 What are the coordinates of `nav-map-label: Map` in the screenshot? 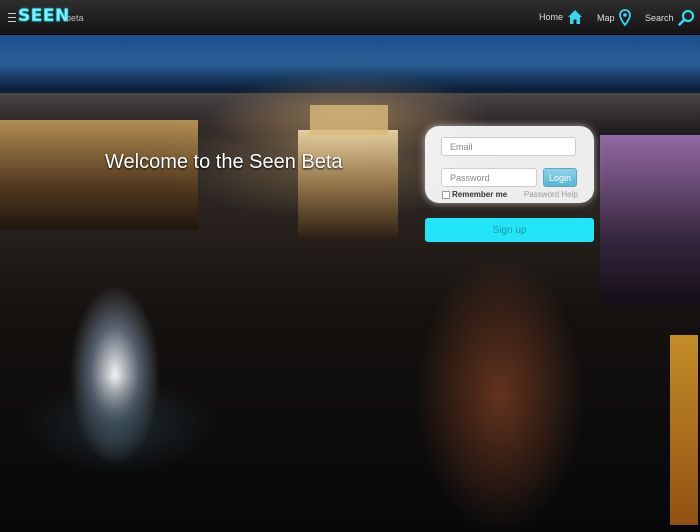 It's located at (606, 17).